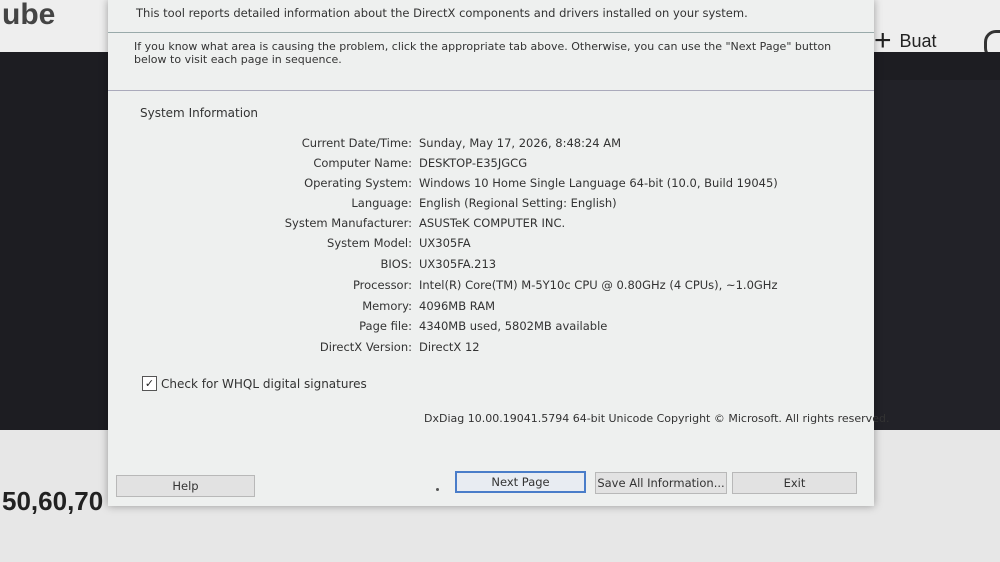  Describe the element at coordinates (457, 306) in the screenshot. I see `info-value: 4096MB RAM` at that location.